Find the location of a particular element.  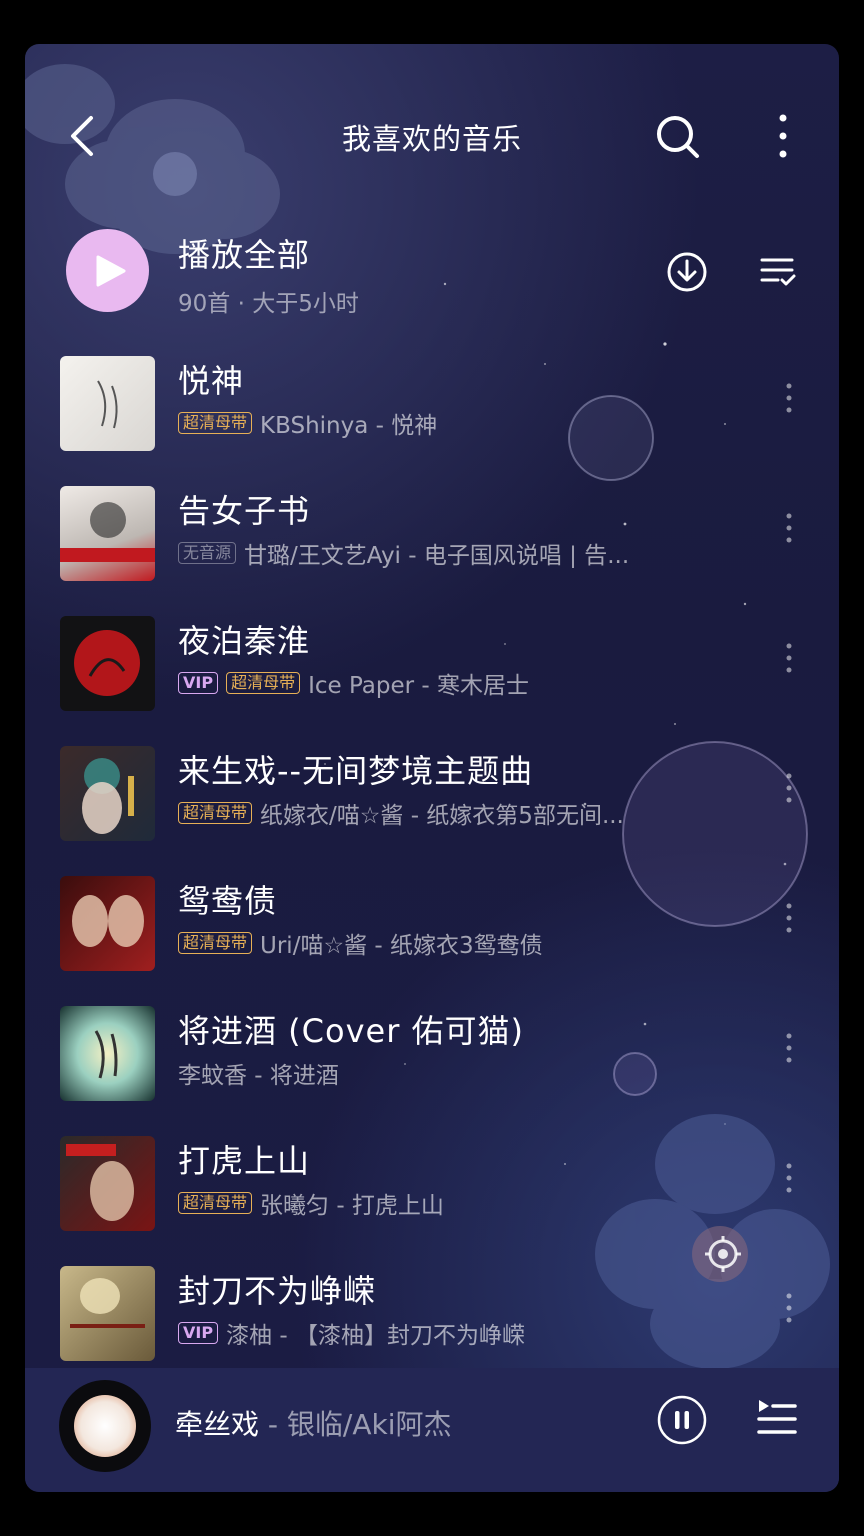

mini-player: 牵丝戏 - 银临/Aki阿杰 is located at coordinates (432, 1430).